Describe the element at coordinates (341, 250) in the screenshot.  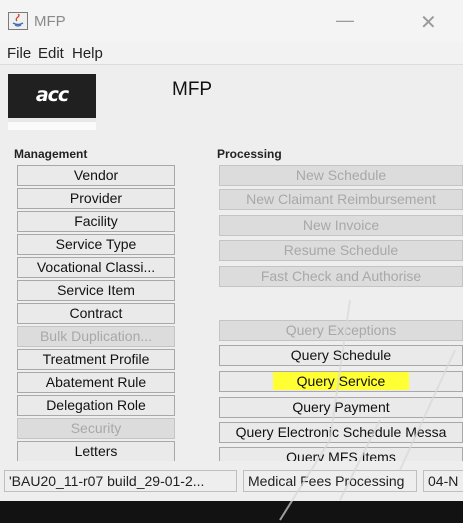
I see `resume-schedule-button: Resume Schedule` at that location.